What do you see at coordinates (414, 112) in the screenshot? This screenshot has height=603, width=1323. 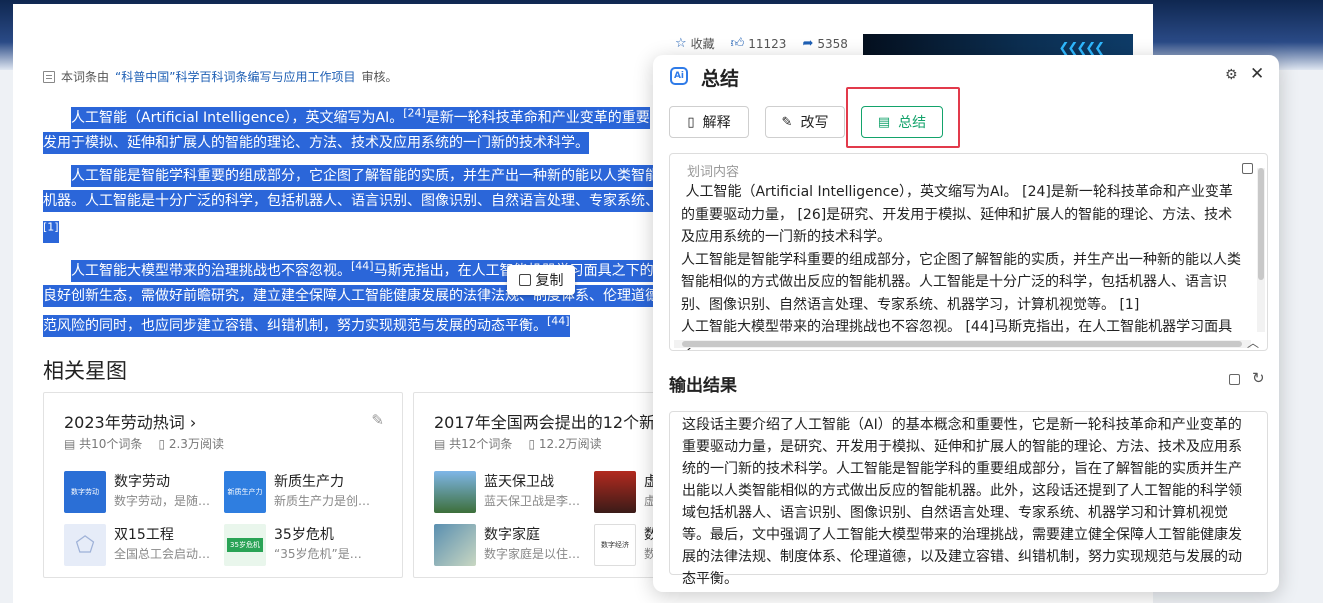 I see `citation-link: [24]` at bounding box center [414, 112].